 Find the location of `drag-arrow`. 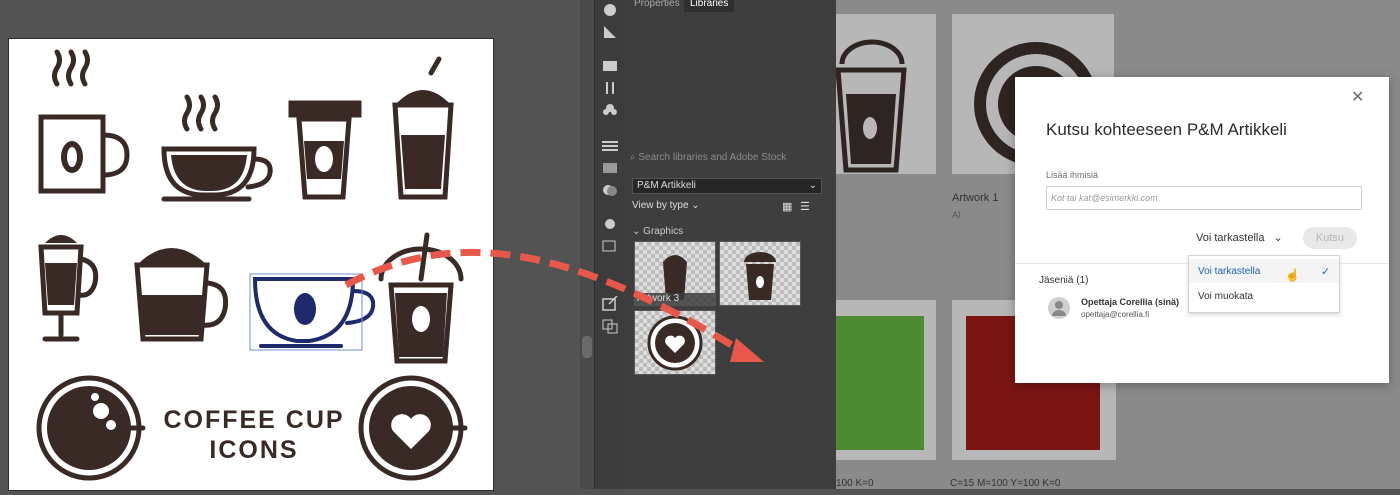

drag-arrow is located at coordinates (554, 305).